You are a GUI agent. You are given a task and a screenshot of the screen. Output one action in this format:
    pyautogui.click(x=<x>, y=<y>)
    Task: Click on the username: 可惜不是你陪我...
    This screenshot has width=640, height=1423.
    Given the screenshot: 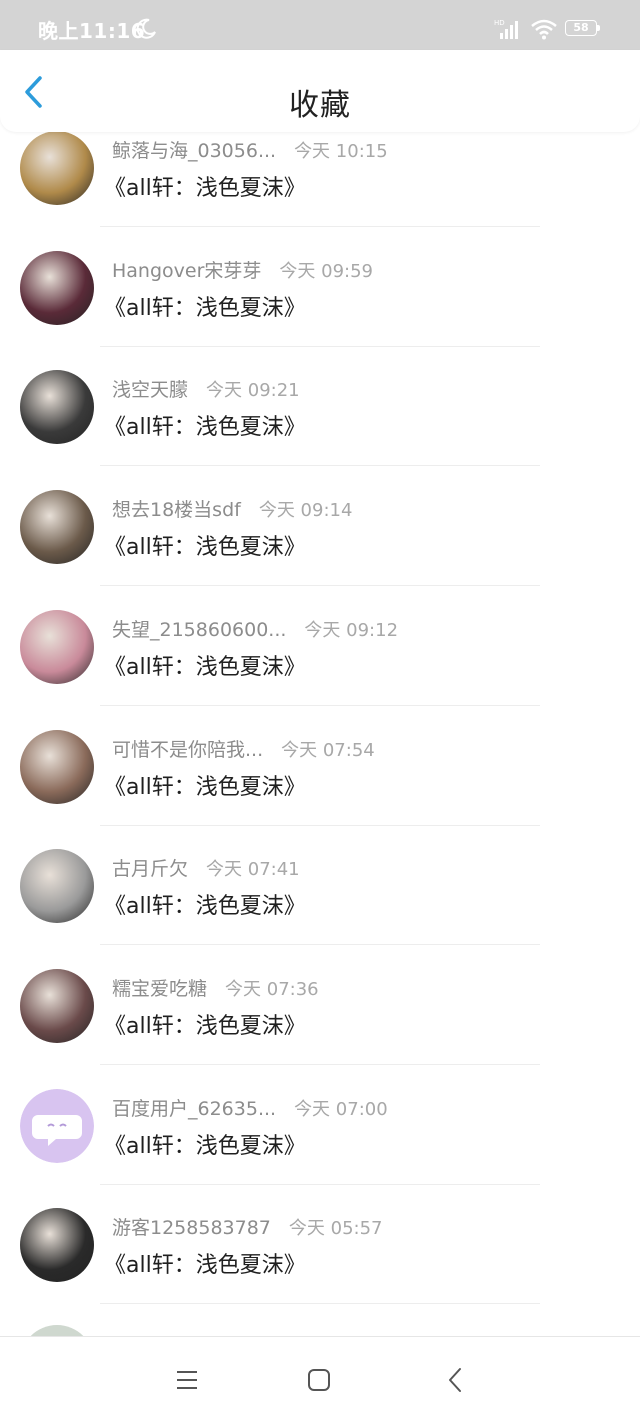 What is the action you would take?
    pyautogui.click(x=187, y=750)
    